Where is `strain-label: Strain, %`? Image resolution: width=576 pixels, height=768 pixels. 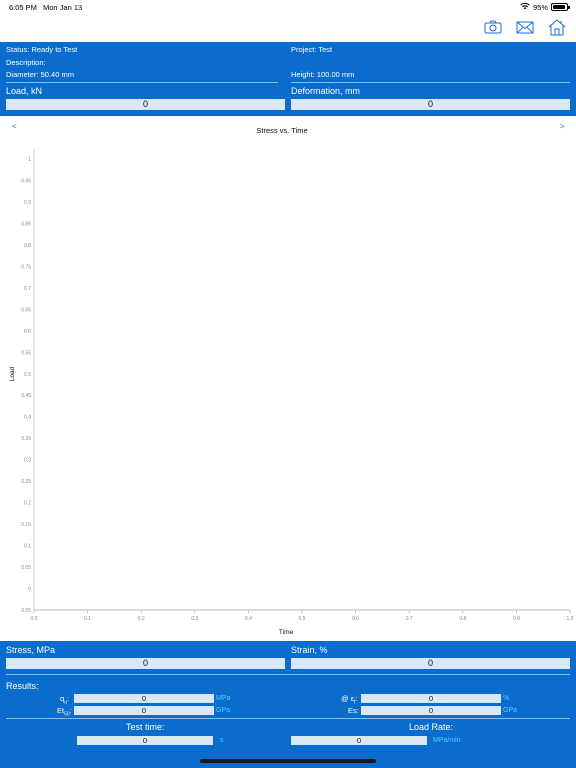 strain-label: Strain, % is located at coordinates (309, 650).